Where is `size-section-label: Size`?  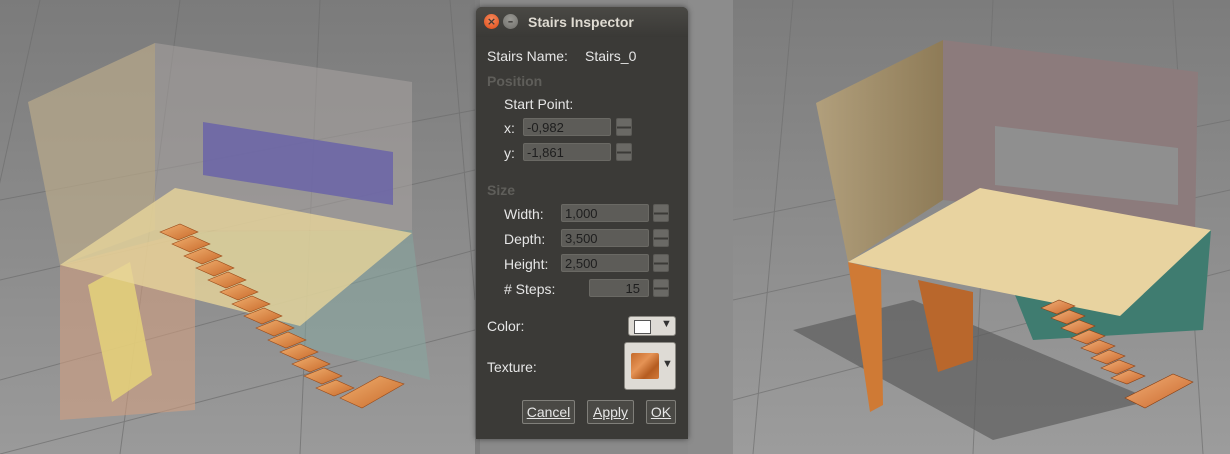
size-section-label: Size is located at coordinates (501, 190).